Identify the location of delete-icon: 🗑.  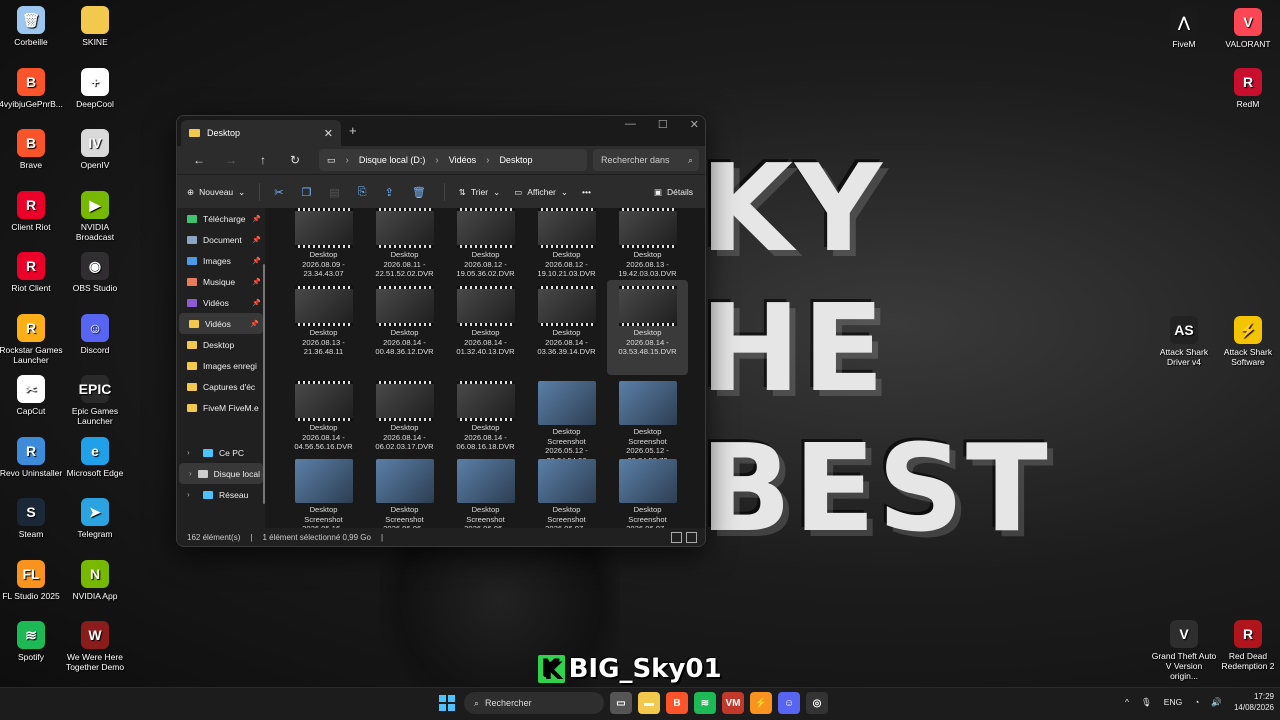
(419, 192).